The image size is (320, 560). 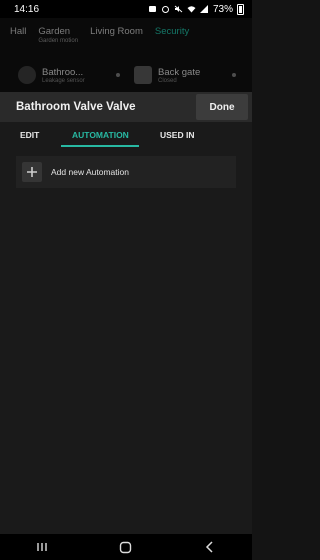 I want to click on mute-icon, so click(x=178, y=9).